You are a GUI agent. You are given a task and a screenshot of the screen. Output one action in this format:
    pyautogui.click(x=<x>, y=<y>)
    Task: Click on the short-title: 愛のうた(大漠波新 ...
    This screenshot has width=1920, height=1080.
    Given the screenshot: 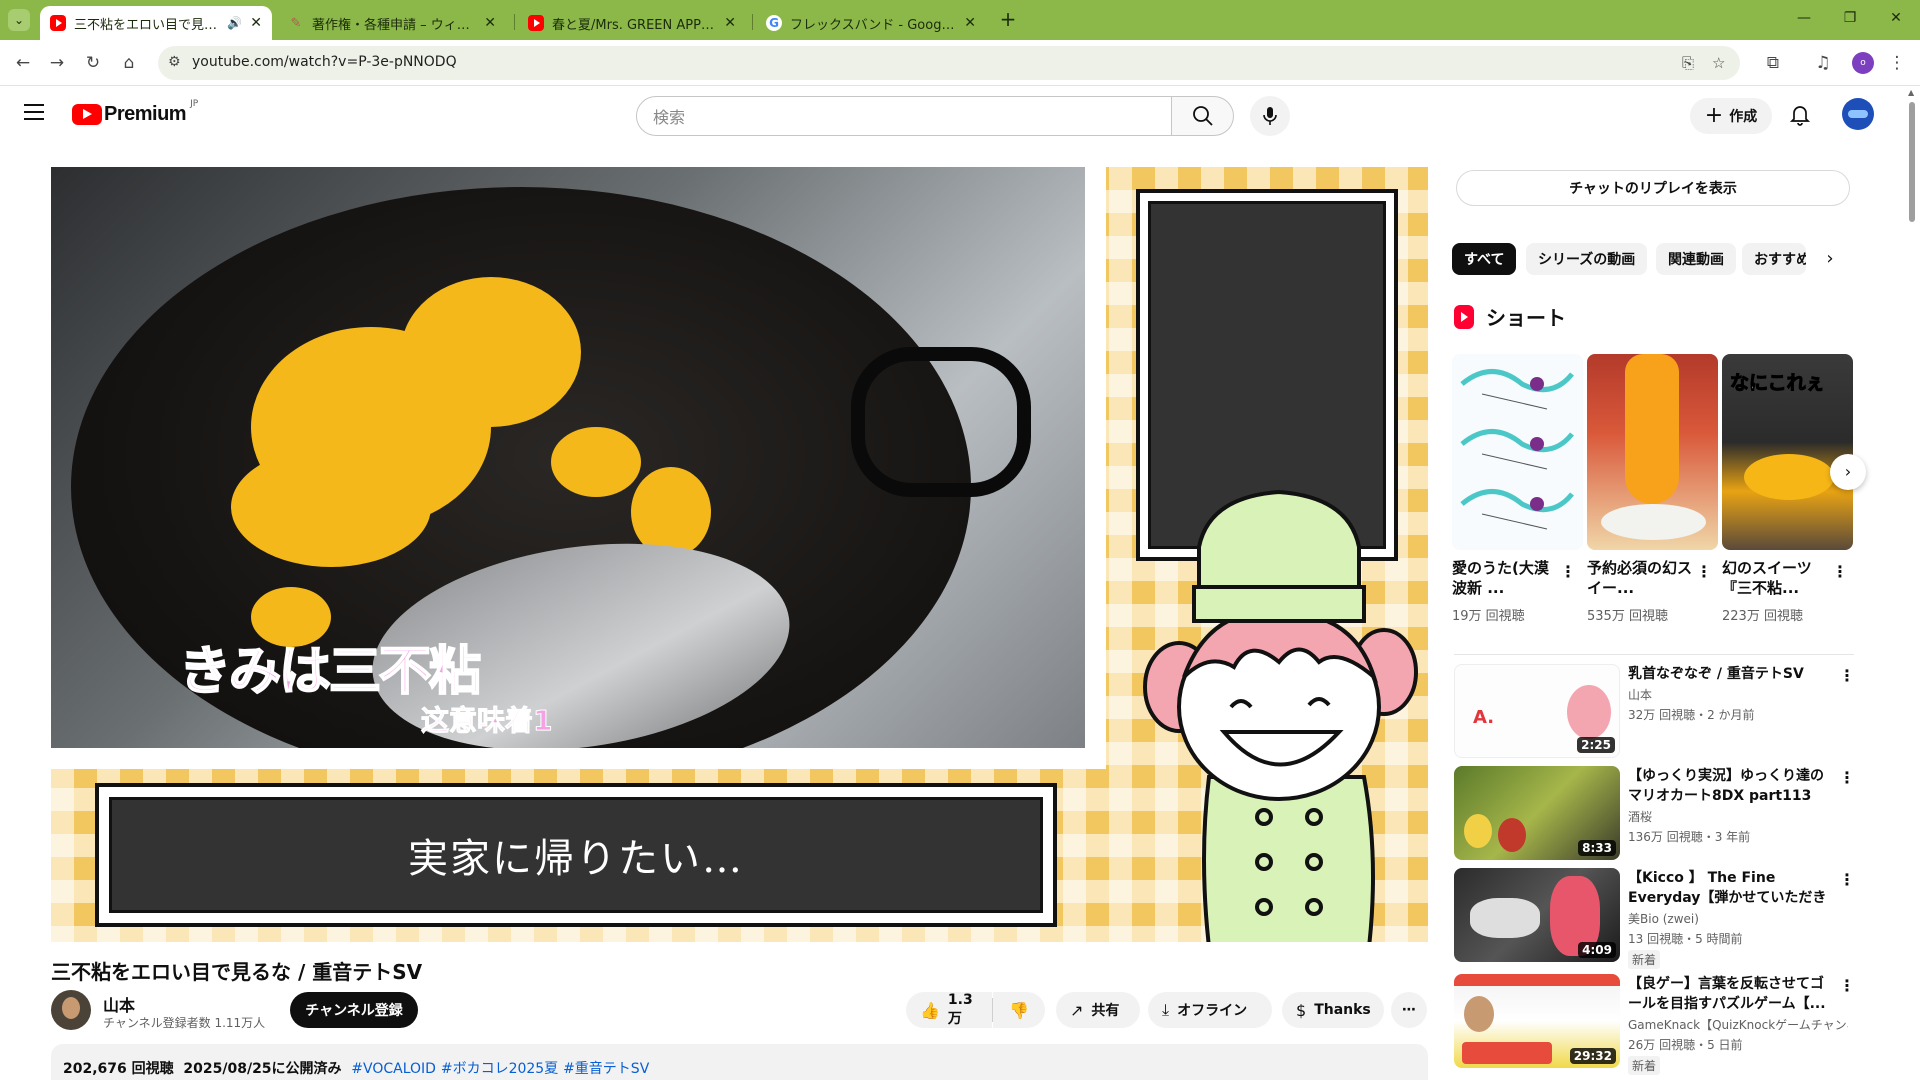 What is the action you would take?
    pyautogui.click(x=1504, y=578)
    